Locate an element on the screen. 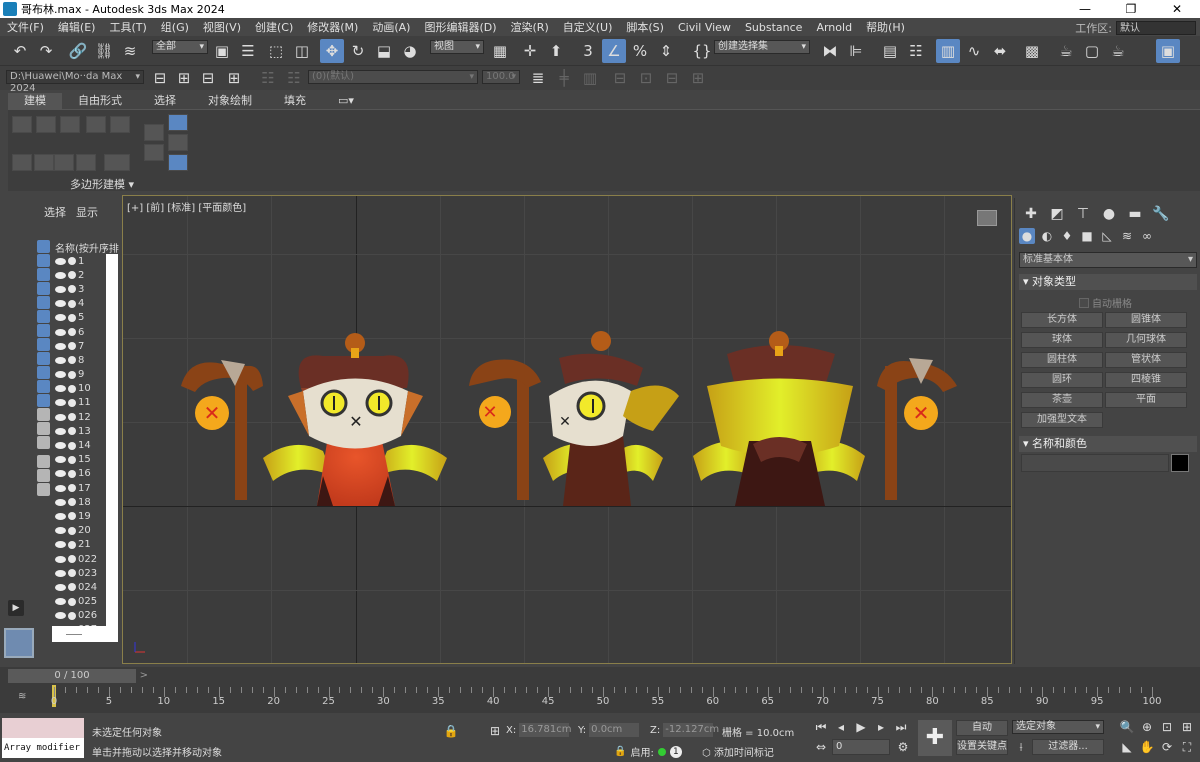 Image resolution: width=1200 pixels, height=762 pixels. value-field: 100.0 is located at coordinates (501, 77).